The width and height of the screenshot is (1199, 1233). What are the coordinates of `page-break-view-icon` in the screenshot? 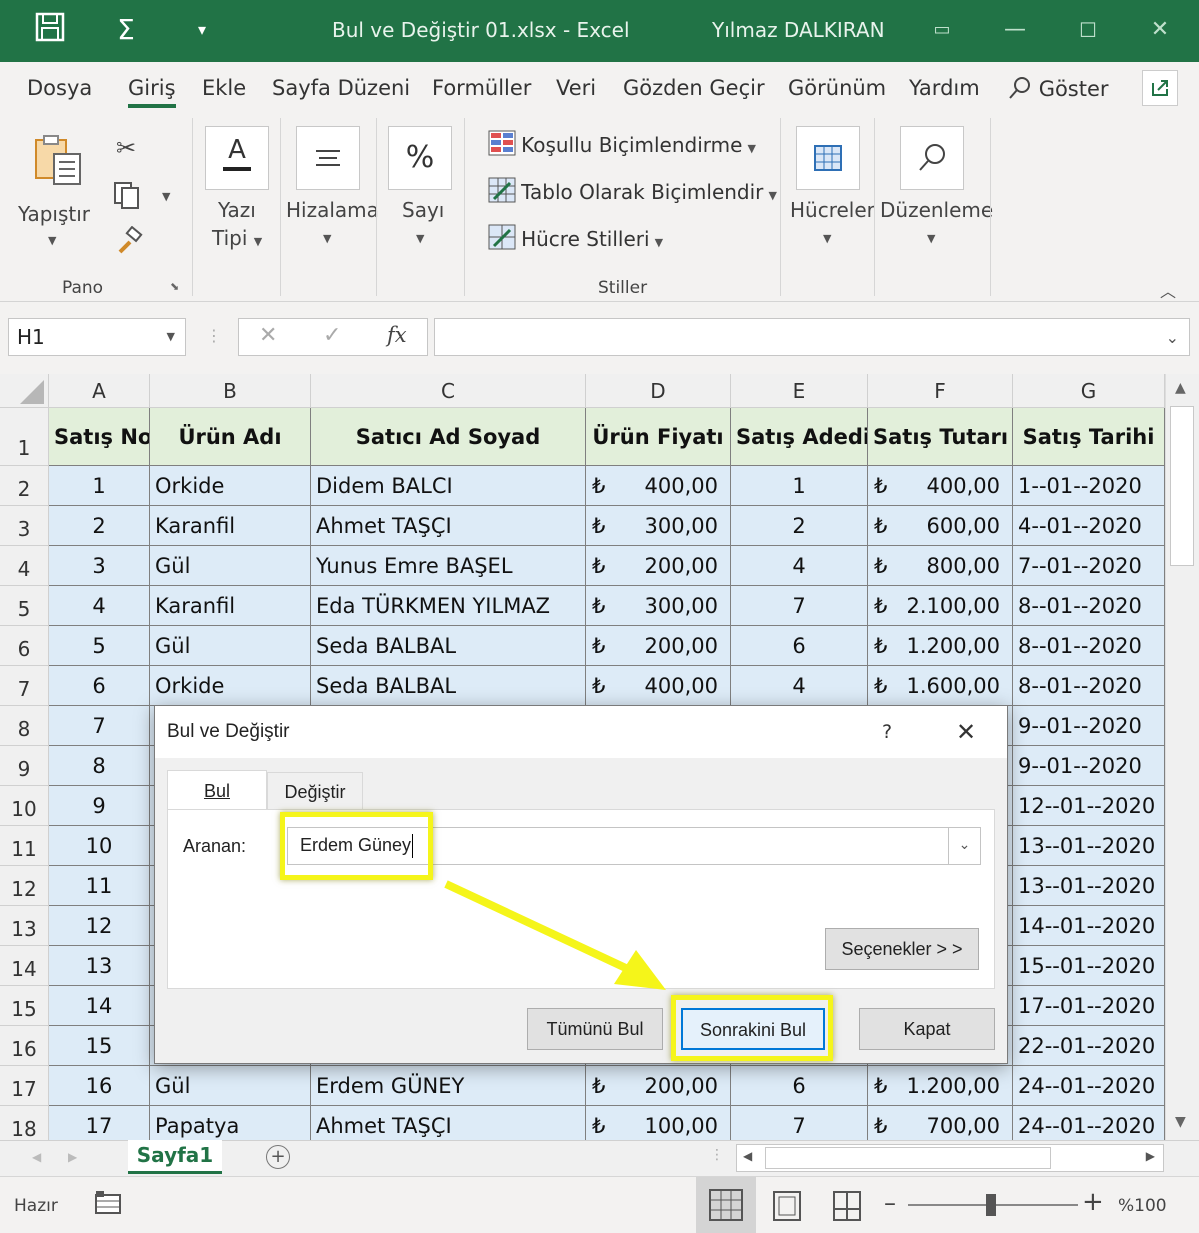 It's located at (847, 1208).